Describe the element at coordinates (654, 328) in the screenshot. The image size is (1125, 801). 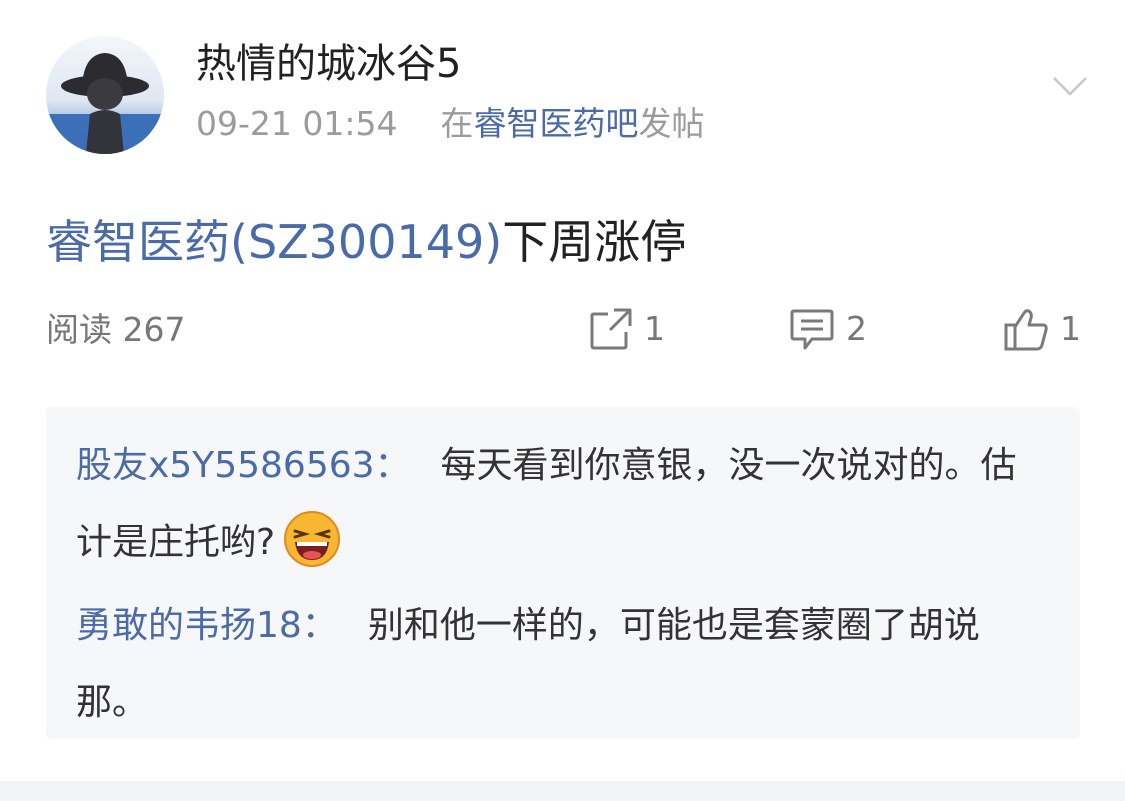
I see `share-count: 1` at that location.